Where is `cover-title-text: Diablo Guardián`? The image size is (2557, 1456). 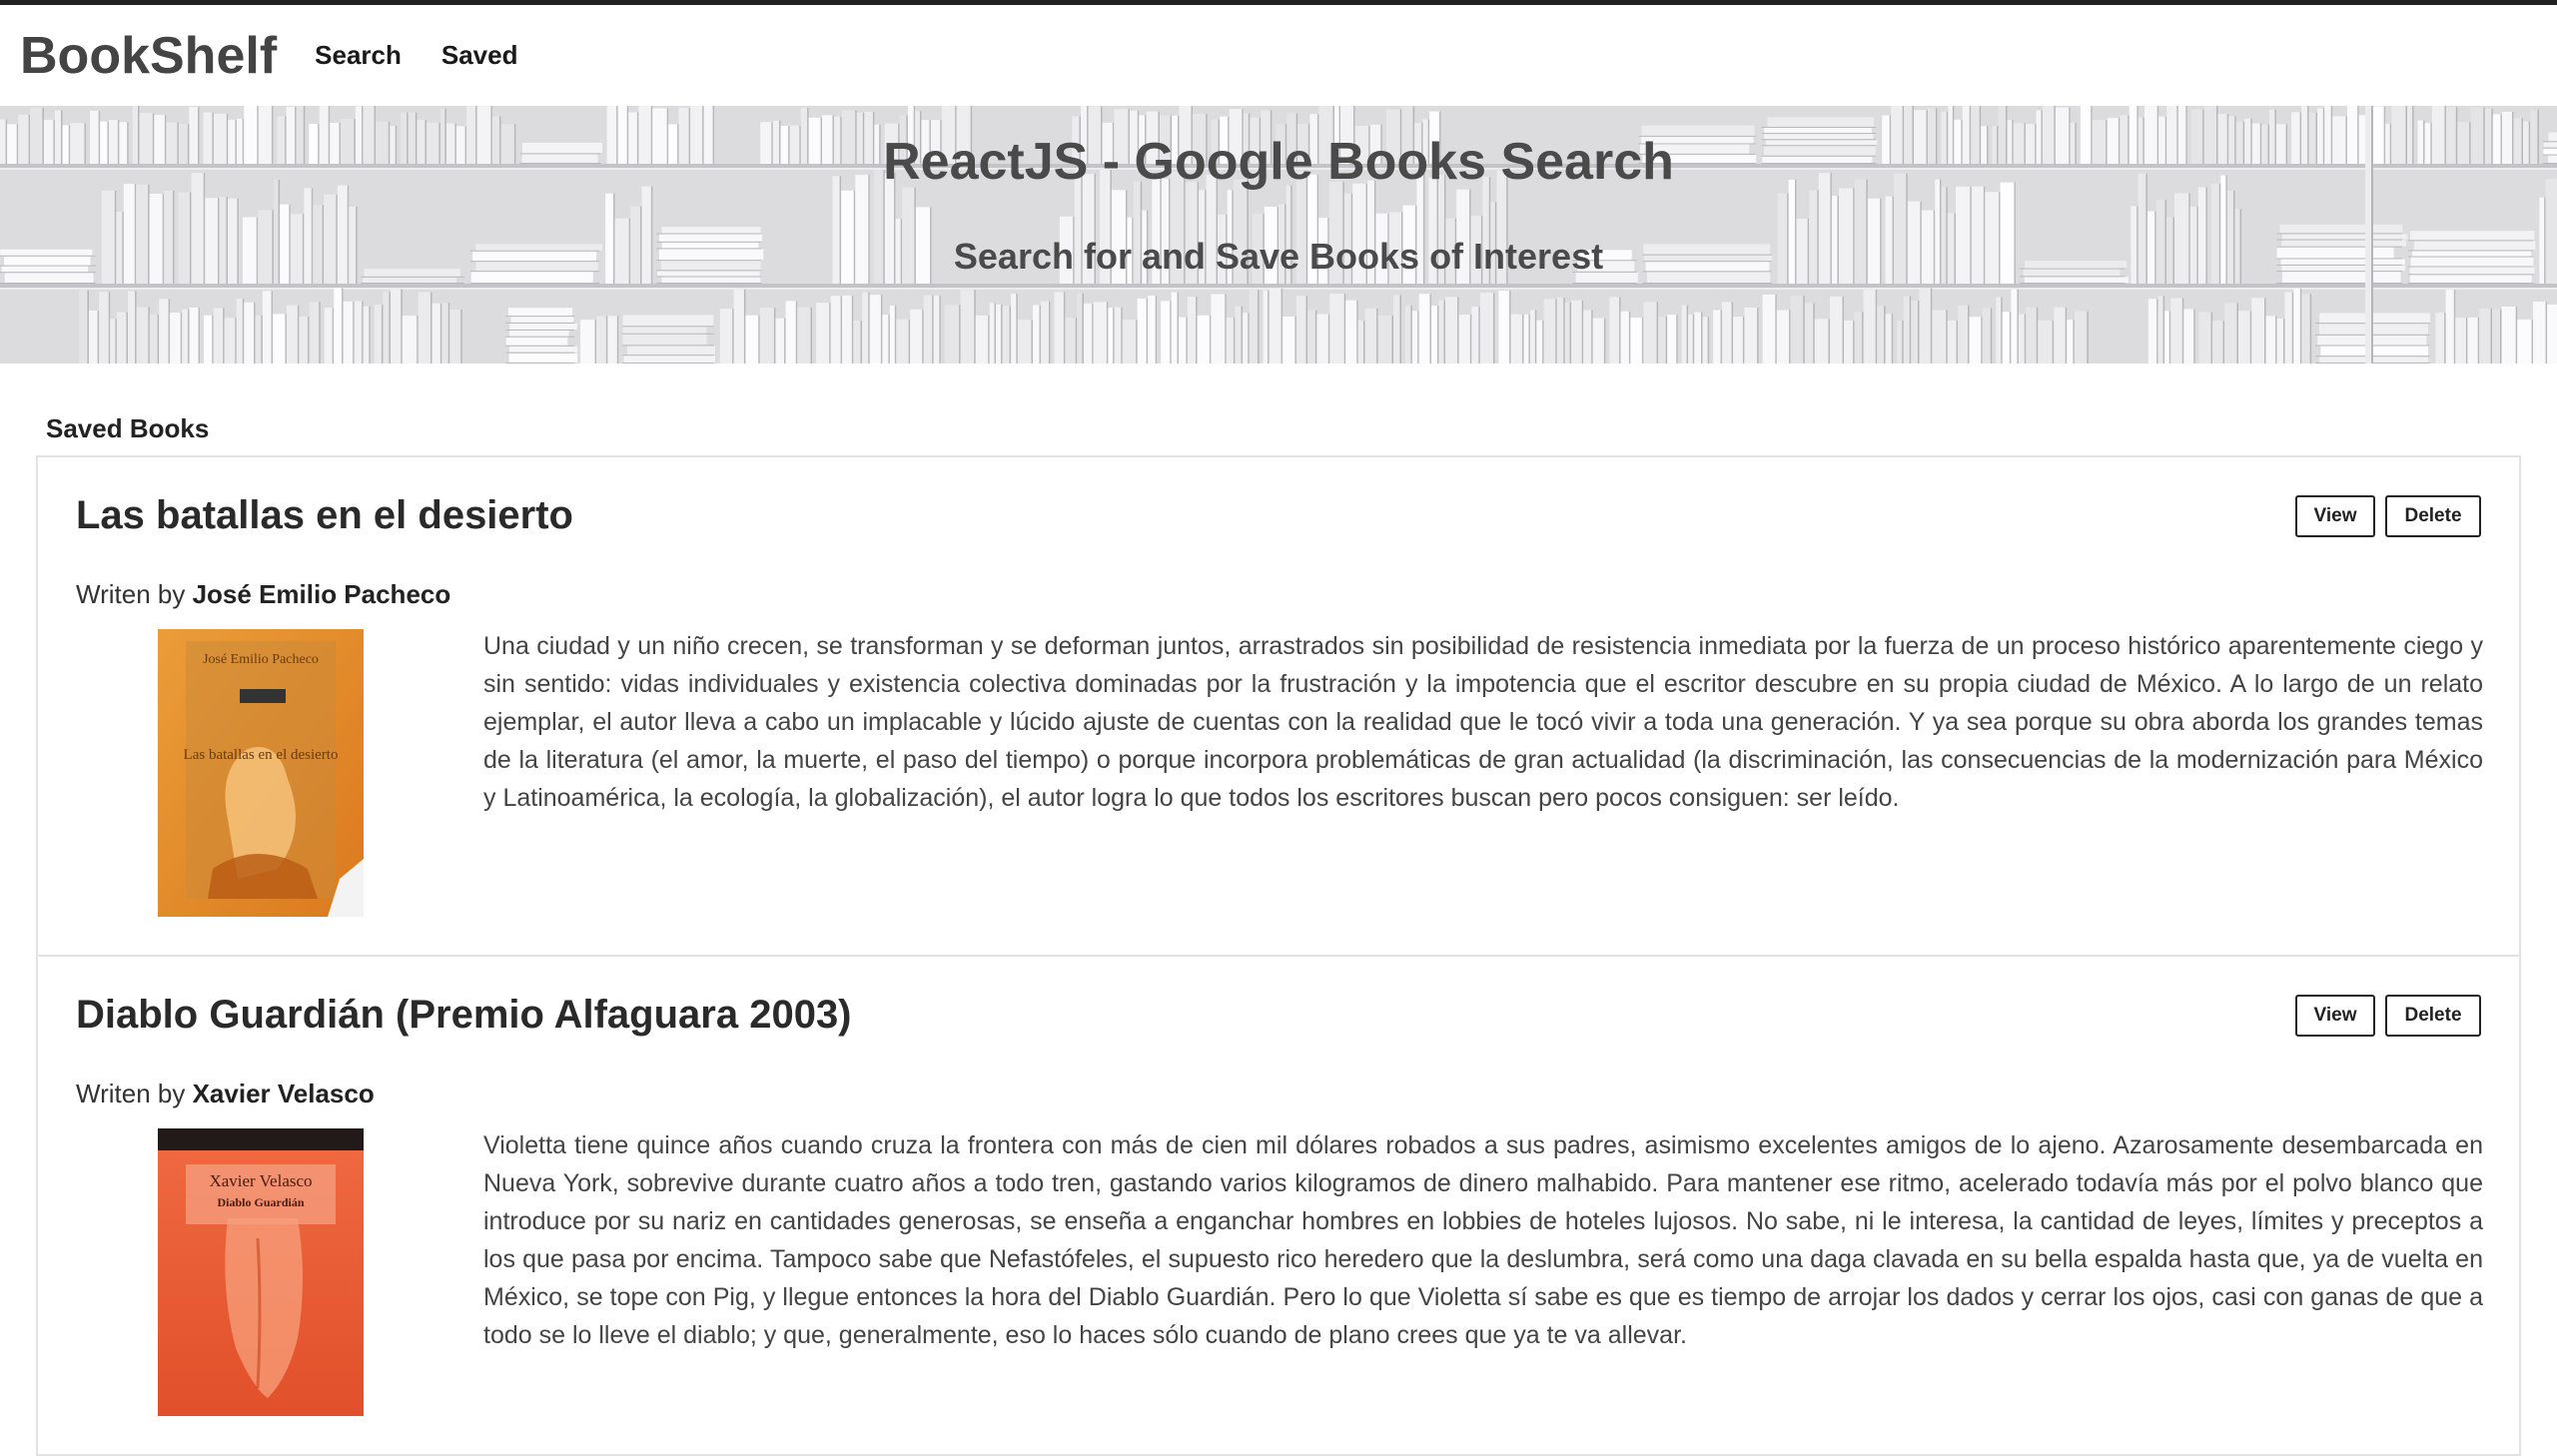 cover-title-text: Diablo Guardián is located at coordinates (260, 1202).